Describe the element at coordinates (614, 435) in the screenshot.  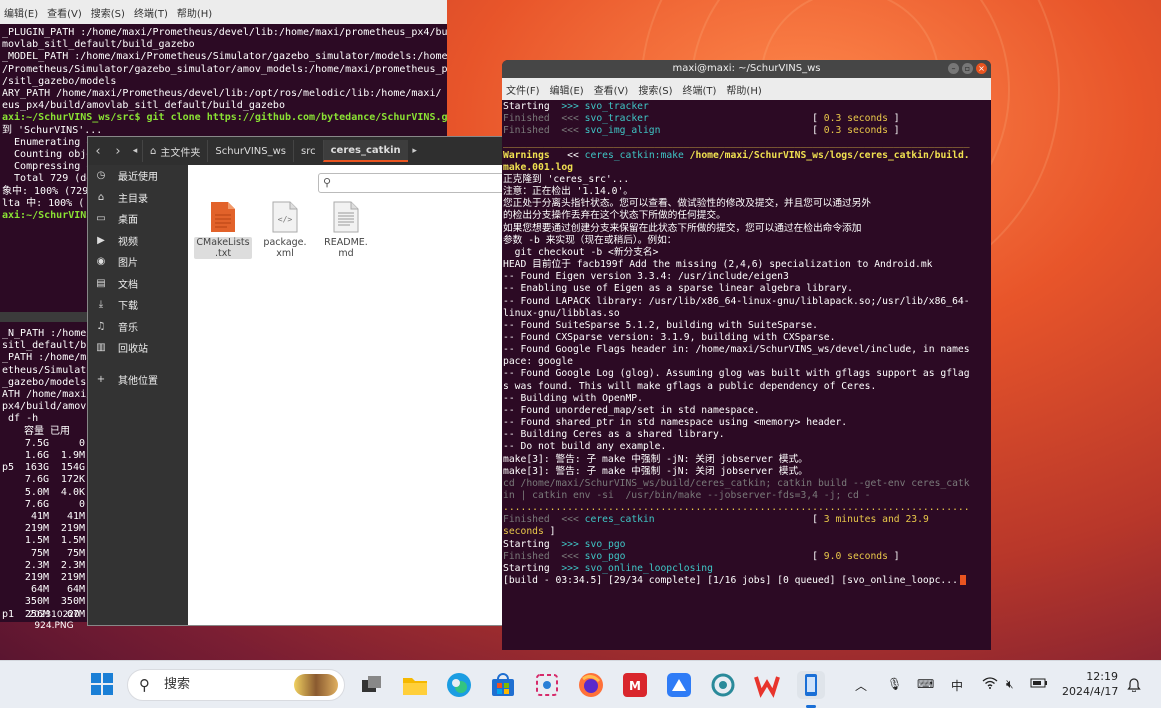
I see `terminal-text: -- Building Ceres as a shared library.` at that location.